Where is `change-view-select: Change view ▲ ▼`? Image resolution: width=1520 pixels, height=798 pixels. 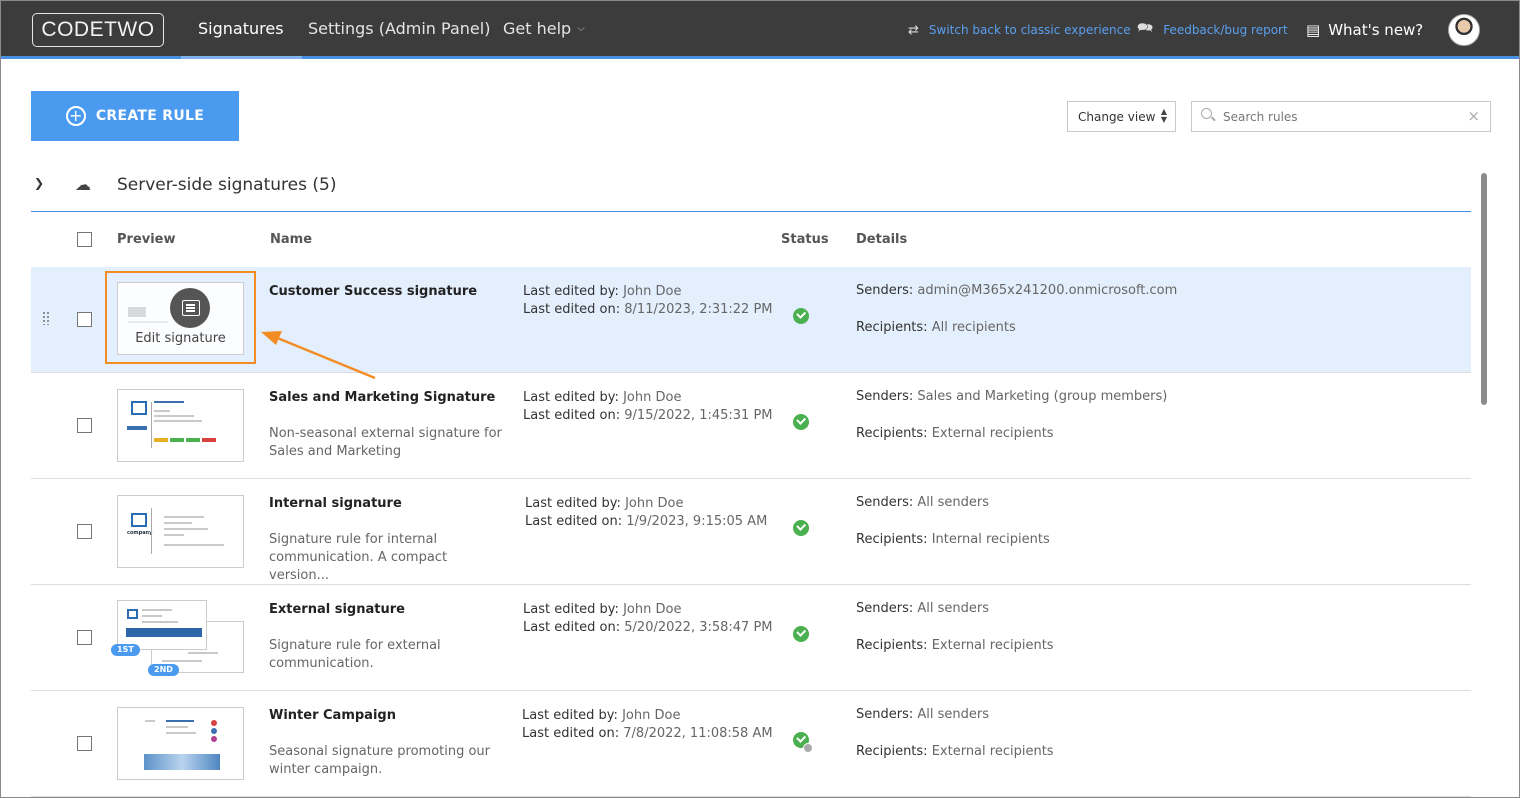
change-view-select: Change view ▲ ▼ is located at coordinates (1121, 116).